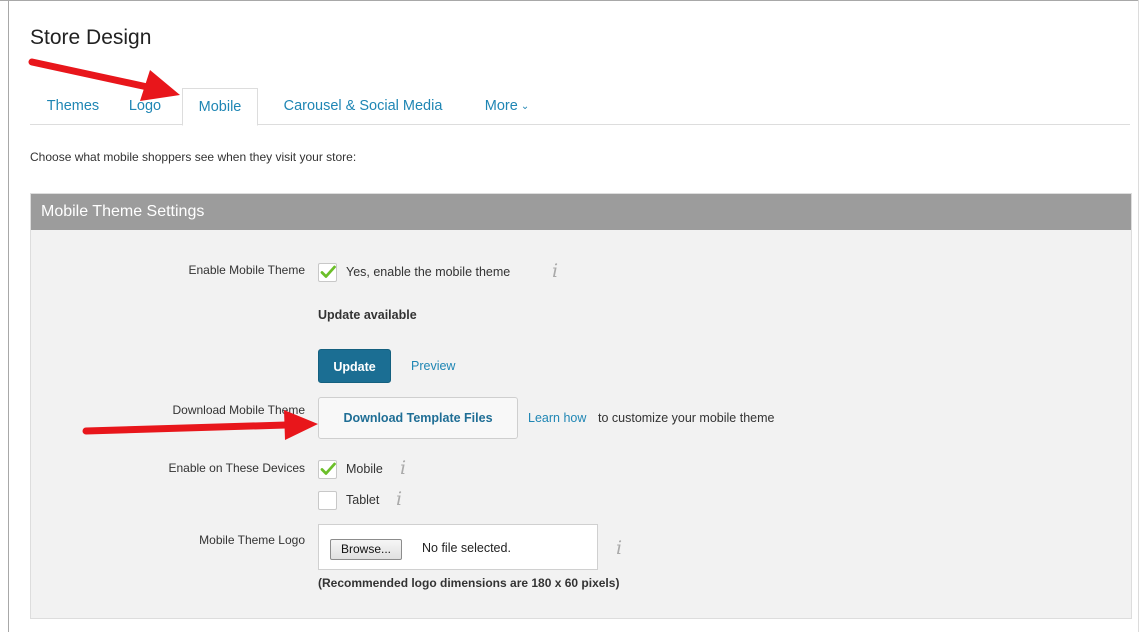 The height and width of the screenshot is (632, 1144). Describe the element at coordinates (433, 366) in the screenshot. I see `preview-link: Preview` at that location.